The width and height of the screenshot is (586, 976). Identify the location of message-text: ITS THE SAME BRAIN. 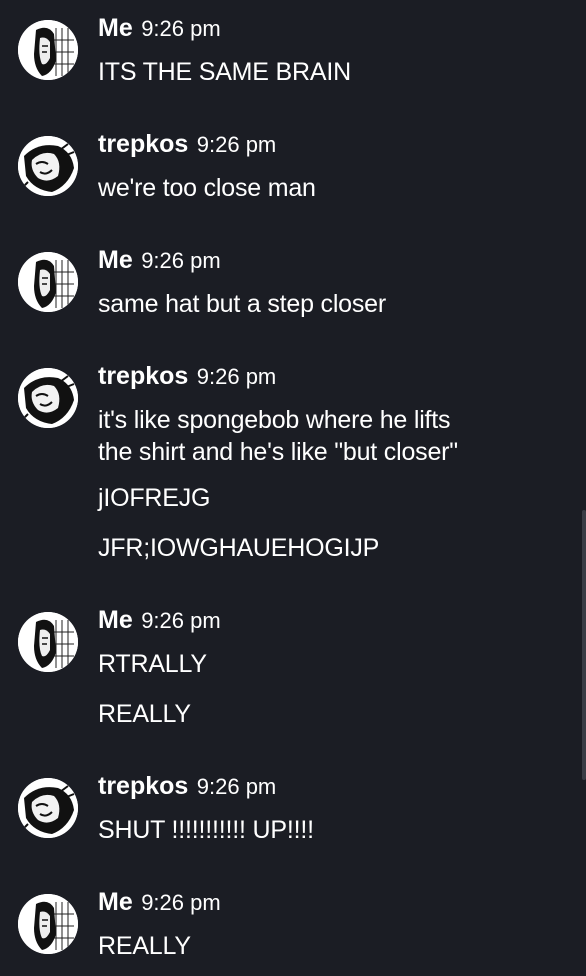
(224, 72).